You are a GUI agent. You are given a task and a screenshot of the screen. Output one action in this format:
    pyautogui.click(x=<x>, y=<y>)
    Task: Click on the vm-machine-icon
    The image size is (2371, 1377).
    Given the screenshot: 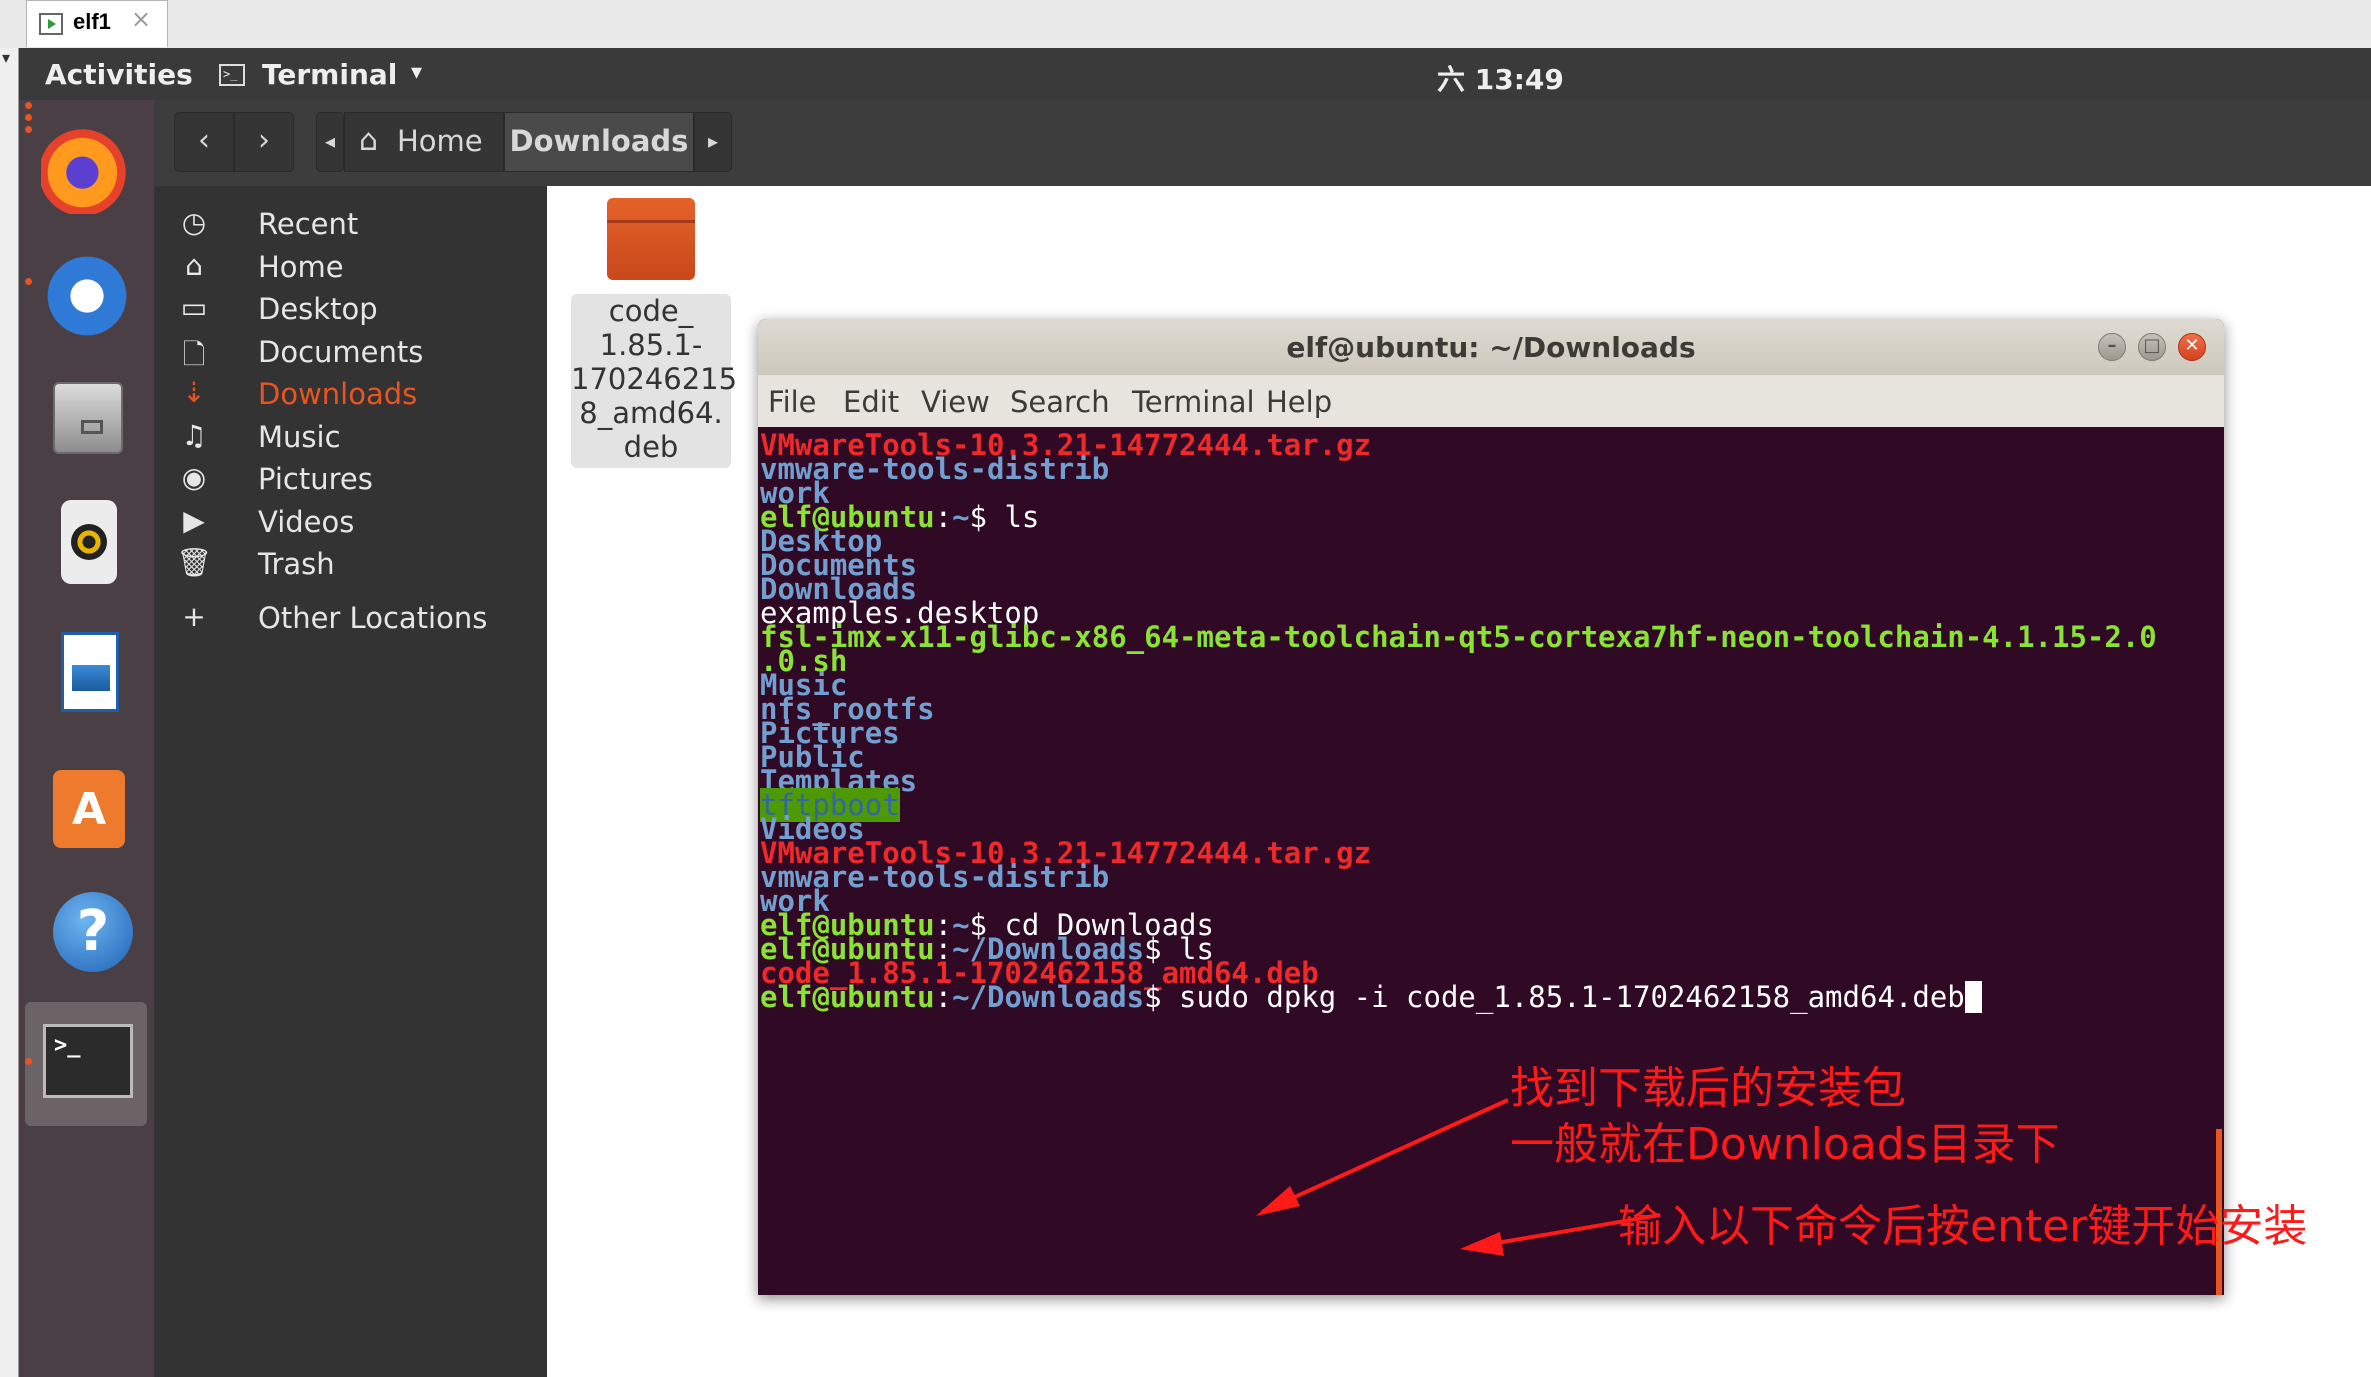 What is the action you would take?
    pyautogui.click(x=51, y=24)
    